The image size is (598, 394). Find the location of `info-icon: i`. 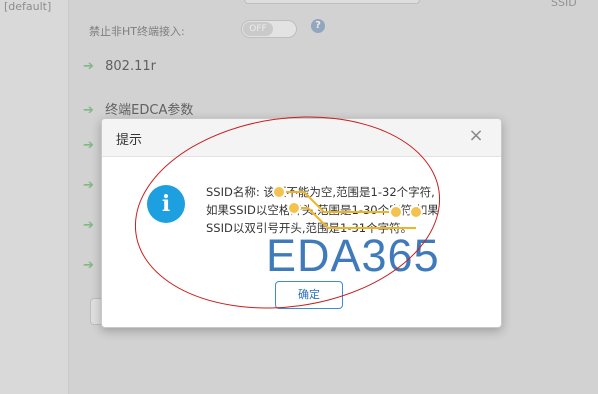

info-icon: i is located at coordinates (166, 204).